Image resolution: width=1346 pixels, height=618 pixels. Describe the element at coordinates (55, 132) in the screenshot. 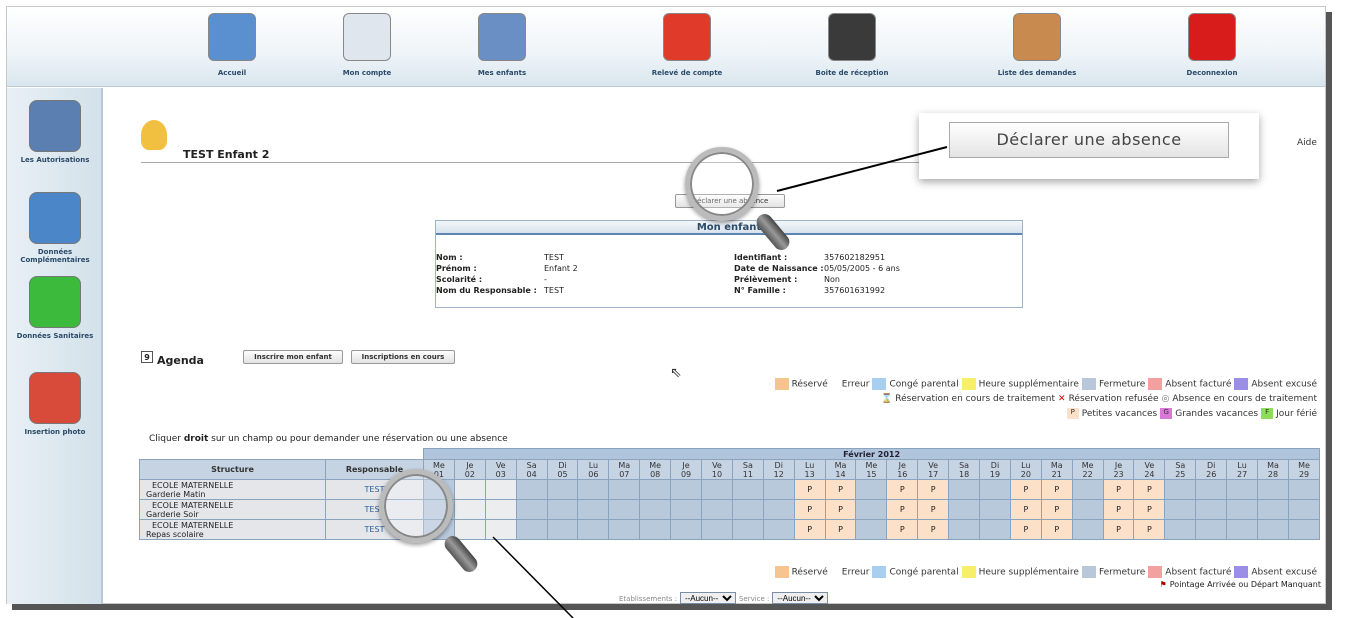

I see `sidebar-item-0: Les Autorisations` at that location.